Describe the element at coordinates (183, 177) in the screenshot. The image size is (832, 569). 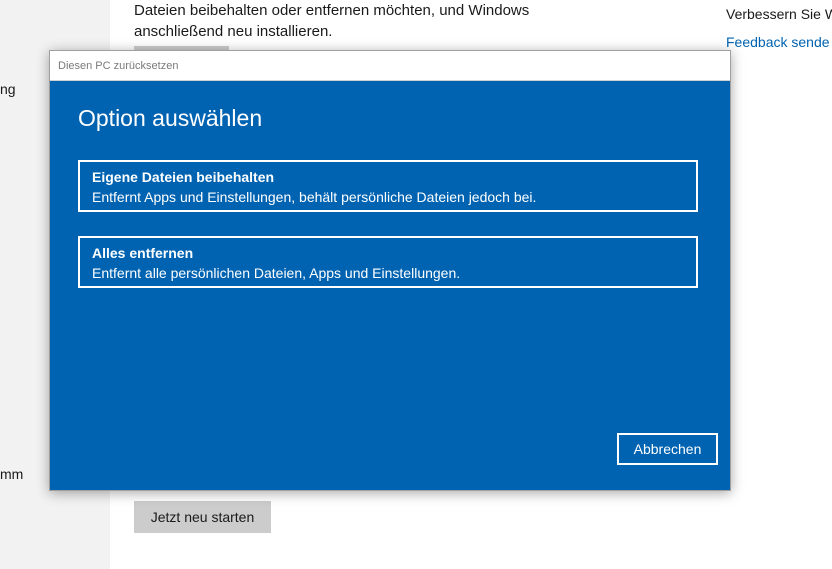
I see `option-title: Eigene Dateien beibehalten` at that location.